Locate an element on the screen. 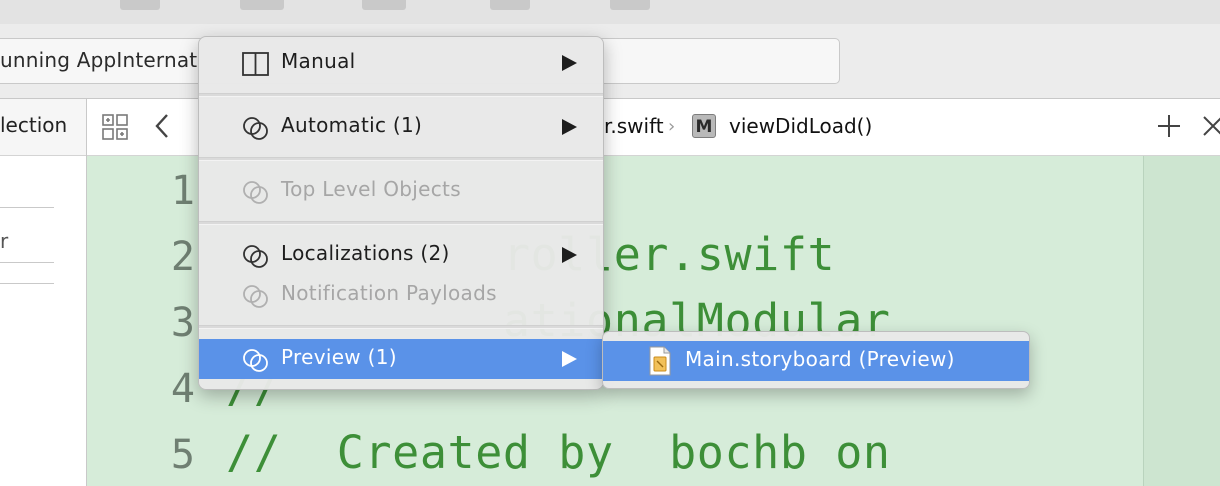 This screenshot has width=1220, height=486. line-number: 3 is located at coordinates (182, 323).